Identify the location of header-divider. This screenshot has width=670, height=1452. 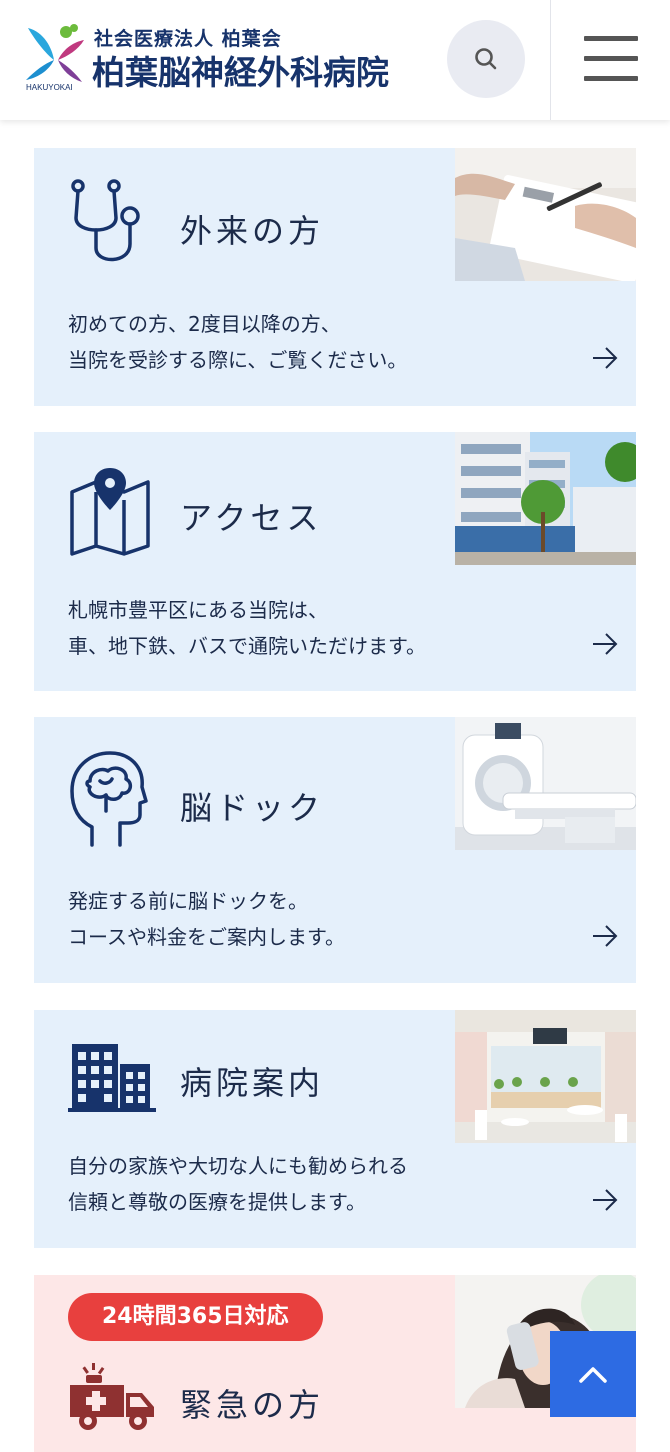
(550, 60).